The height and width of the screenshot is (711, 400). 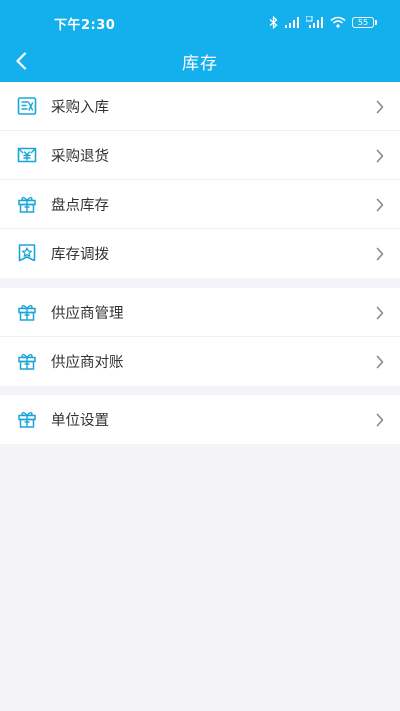 I want to click on menu-item-unit-settings: 单位设置, so click(x=200, y=419).